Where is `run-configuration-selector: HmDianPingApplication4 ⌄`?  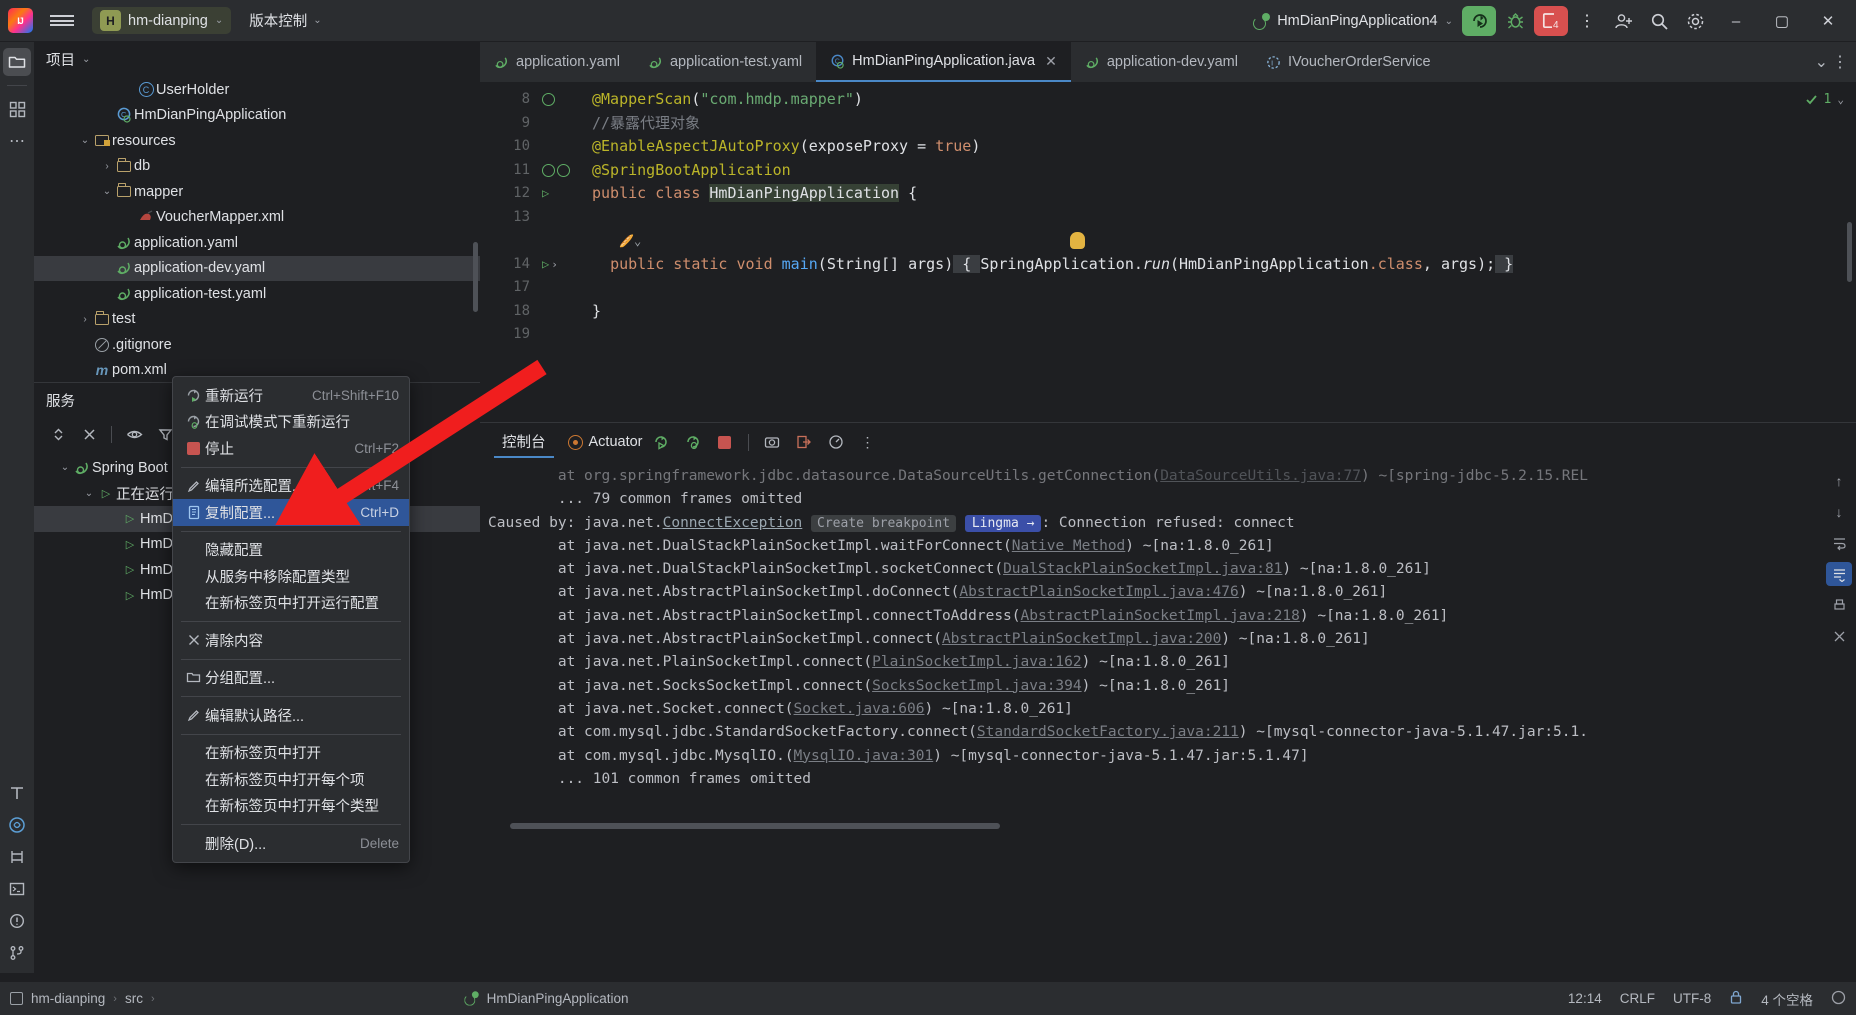 run-configuration-selector: HmDianPingApplication4 ⌄ is located at coordinates (1353, 21).